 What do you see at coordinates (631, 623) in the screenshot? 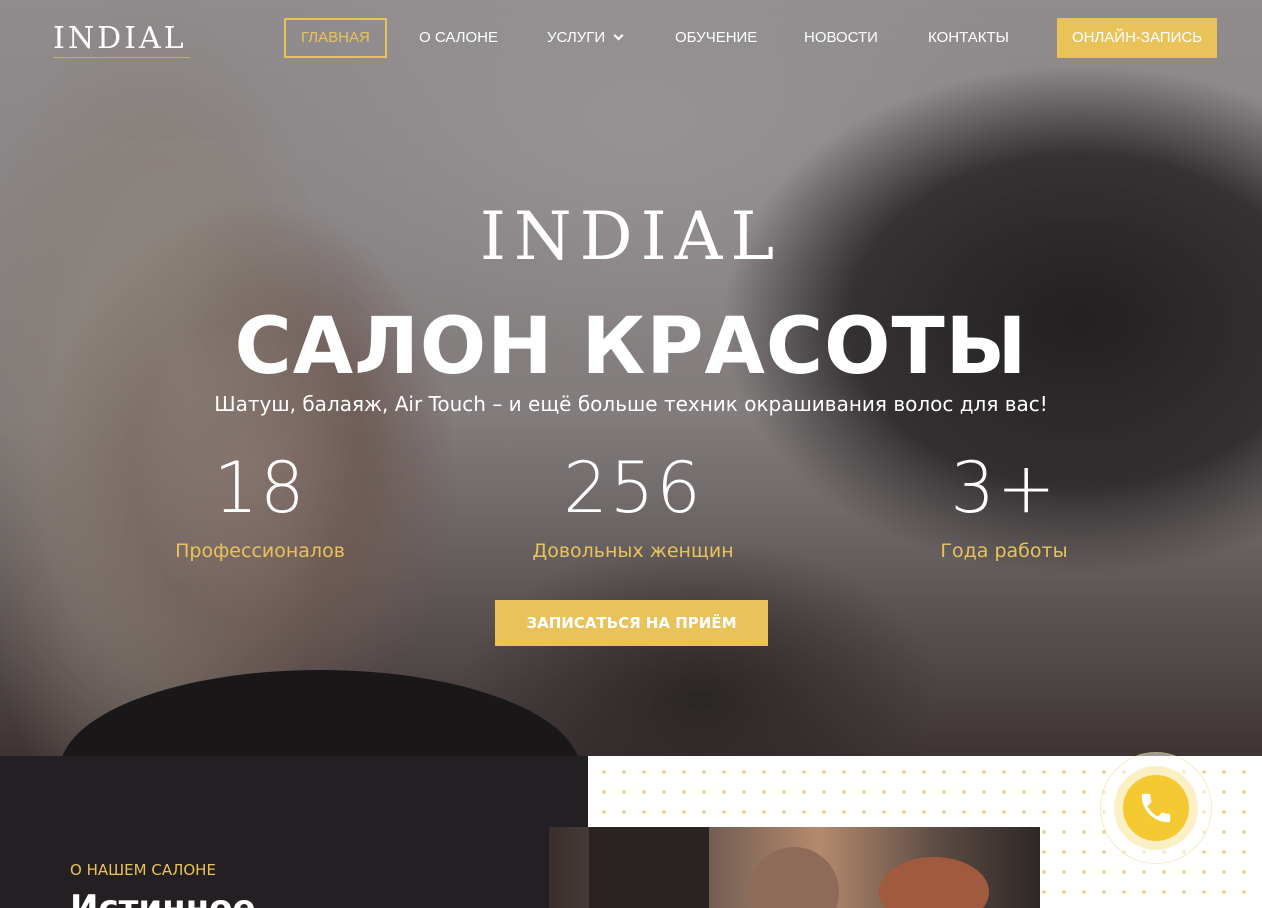
I see `book-appointment-button: Записаться на приём` at bounding box center [631, 623].